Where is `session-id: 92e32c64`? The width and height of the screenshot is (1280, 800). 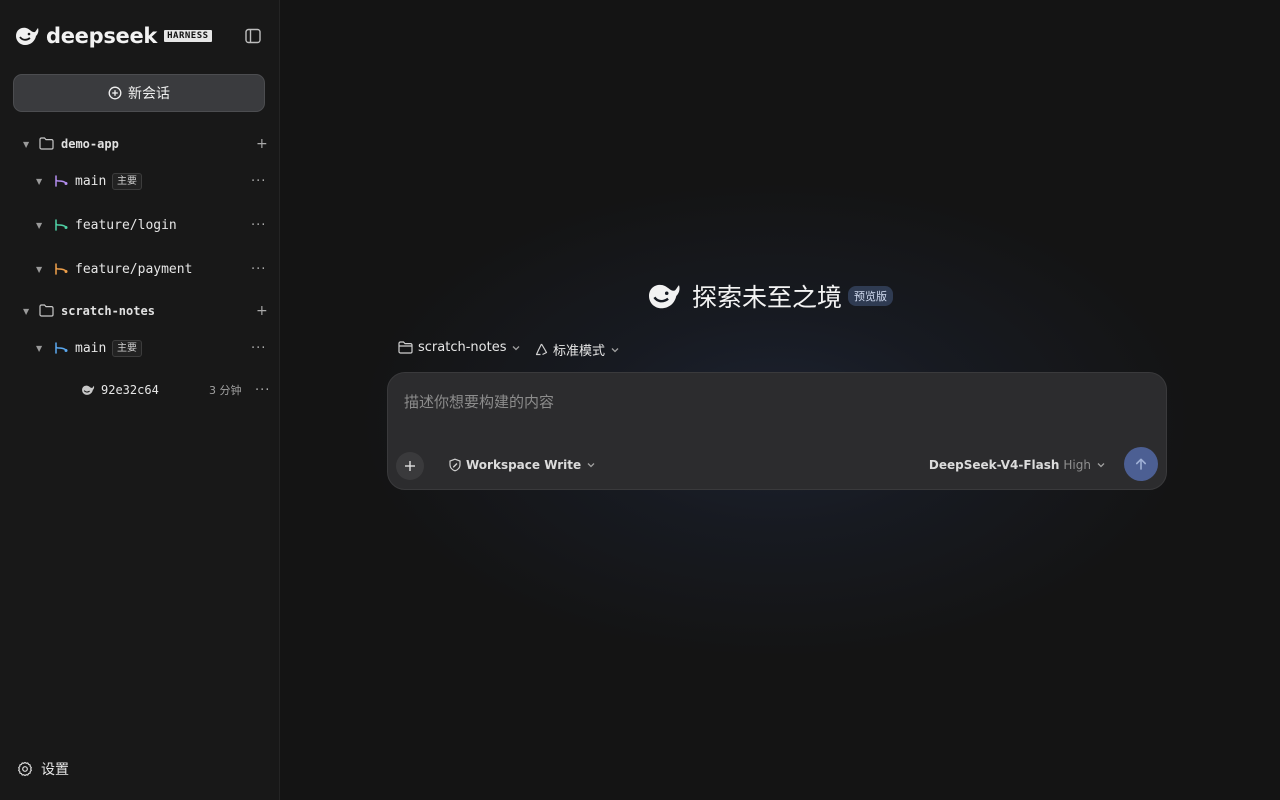 session-id: 92e32c64 is located at coordinates (130, 390).